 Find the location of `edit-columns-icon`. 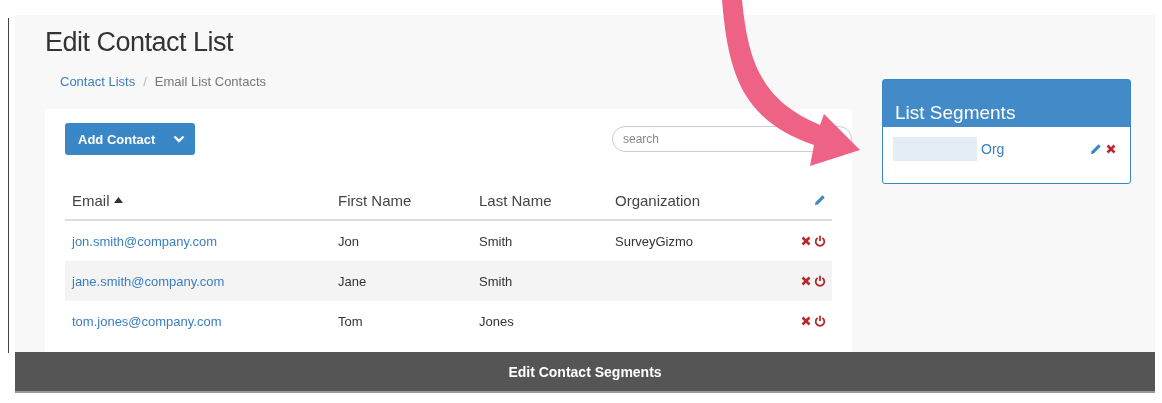

edit-columns-icon is located at coordinates (820, 200).